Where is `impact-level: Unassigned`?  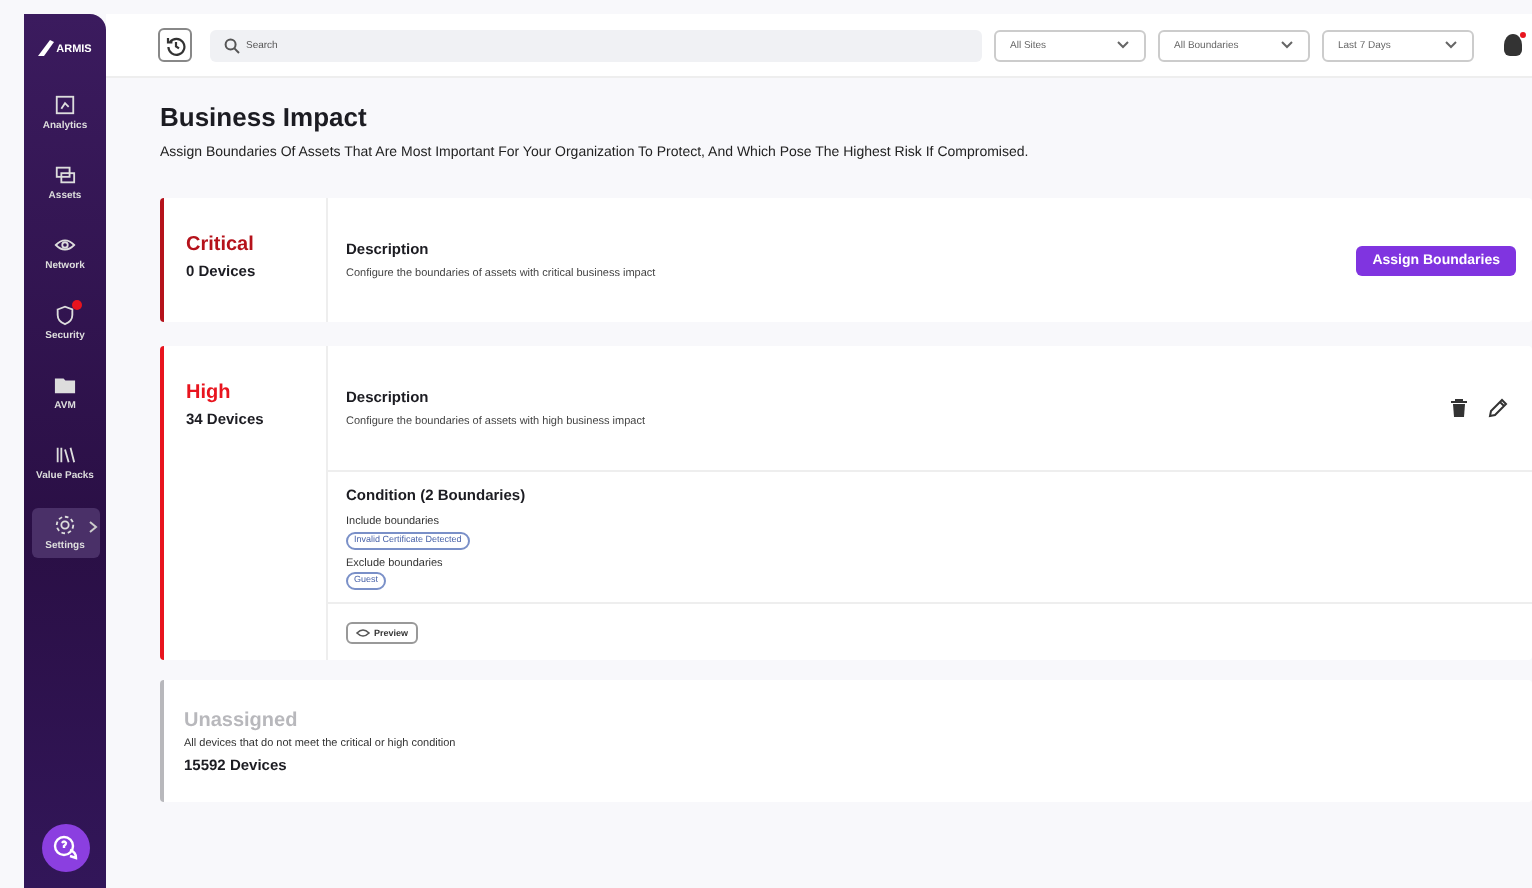
impact-level: Unassigned is located at coordinates (242, 721).